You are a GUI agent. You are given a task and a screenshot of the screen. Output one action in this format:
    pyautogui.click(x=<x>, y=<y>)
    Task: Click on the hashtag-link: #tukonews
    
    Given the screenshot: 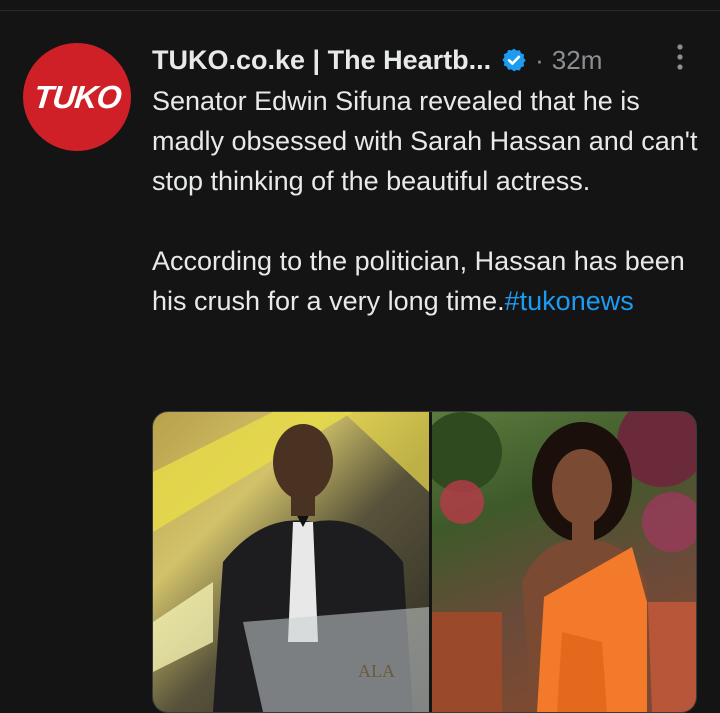 What is the action you would take?
    pyautogui.click(x=569, y=301)
    